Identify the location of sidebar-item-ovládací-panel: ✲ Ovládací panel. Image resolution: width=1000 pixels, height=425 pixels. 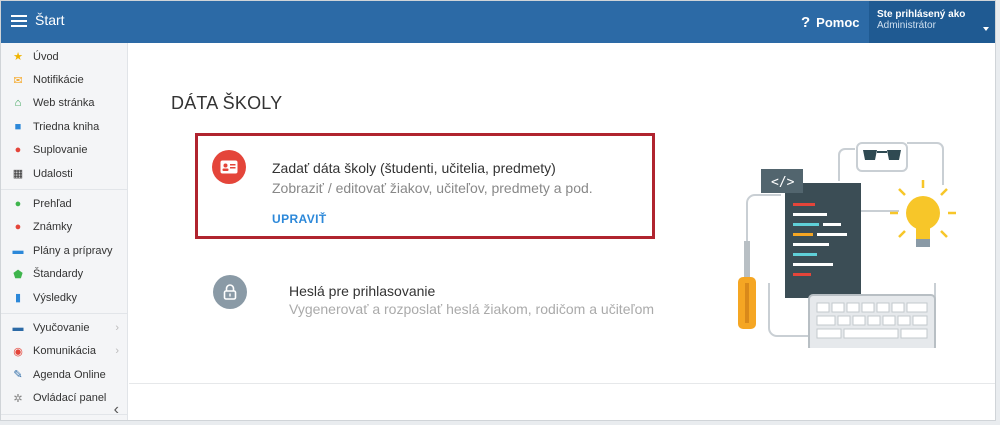
(64, 397).